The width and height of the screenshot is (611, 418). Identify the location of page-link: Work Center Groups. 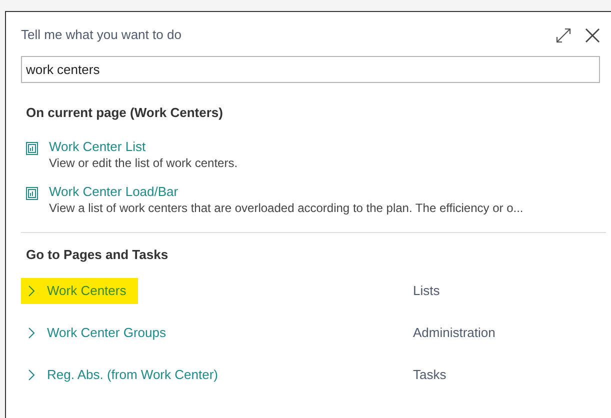
(99, 333).